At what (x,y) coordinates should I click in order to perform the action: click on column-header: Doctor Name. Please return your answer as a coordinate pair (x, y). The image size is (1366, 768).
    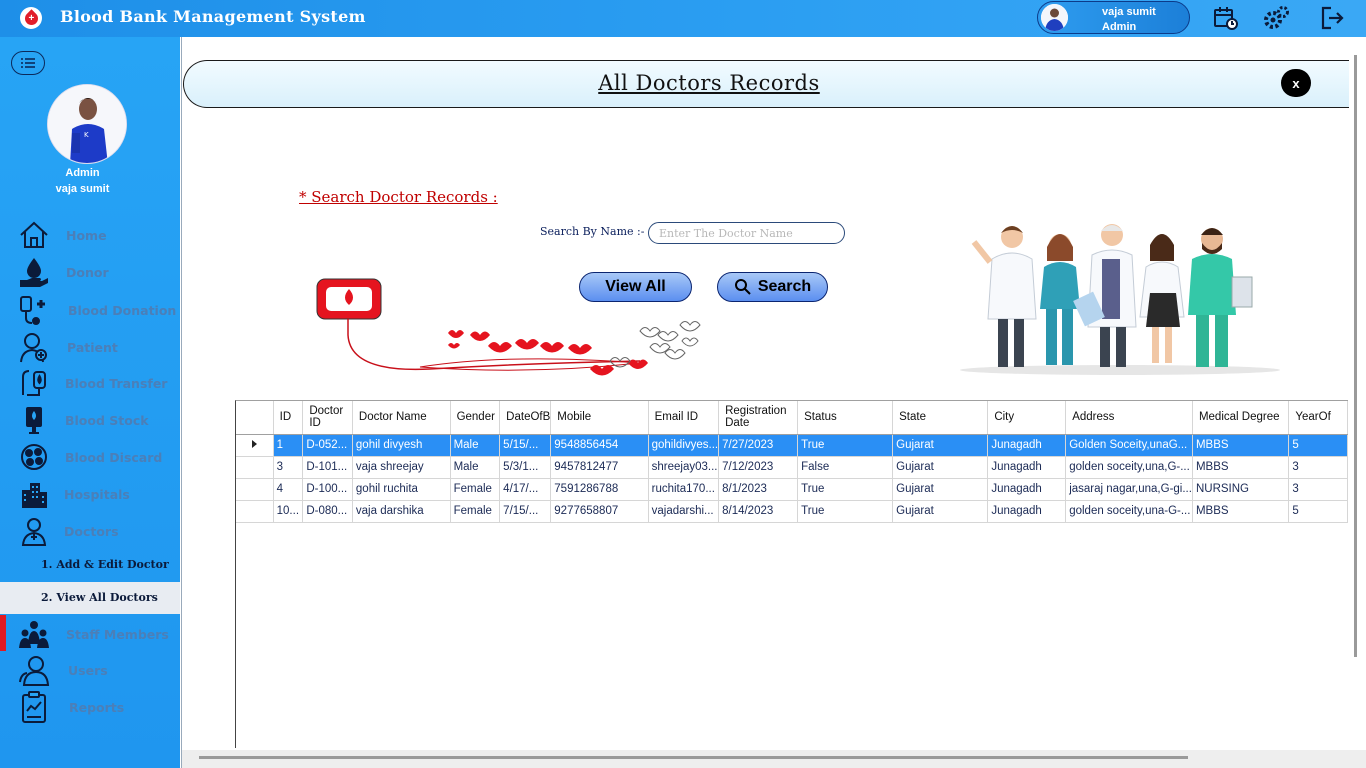
    Looking at the image, I should click on (401, 418).